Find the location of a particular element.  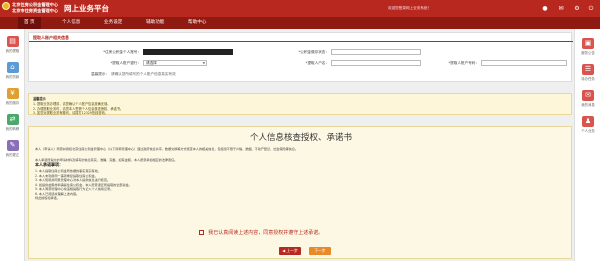

sidebar-item-label: 我的更正 is located at coordinates (12, 155).